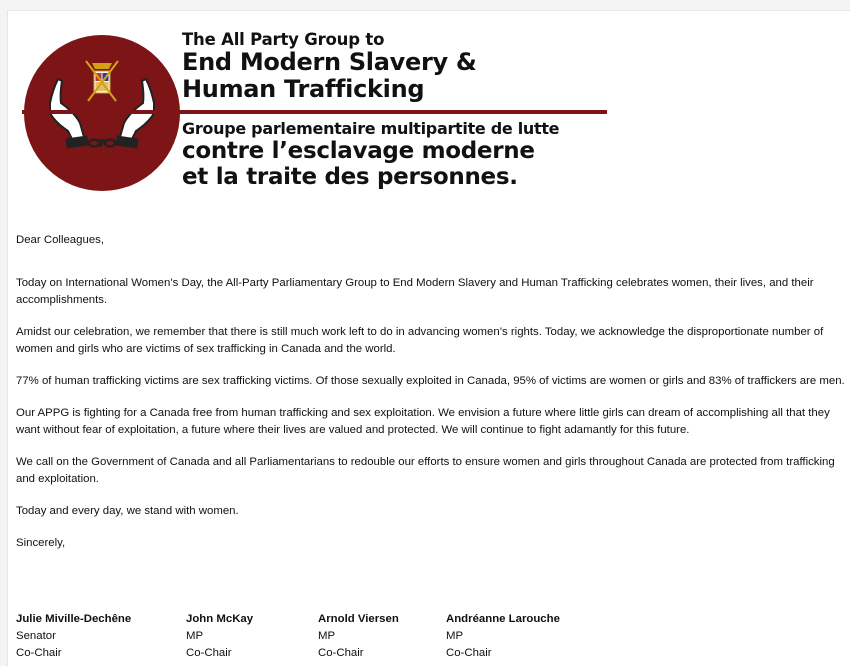  I want to click on heading-en-line2: End Modern Slavery &, so click(329, 62).